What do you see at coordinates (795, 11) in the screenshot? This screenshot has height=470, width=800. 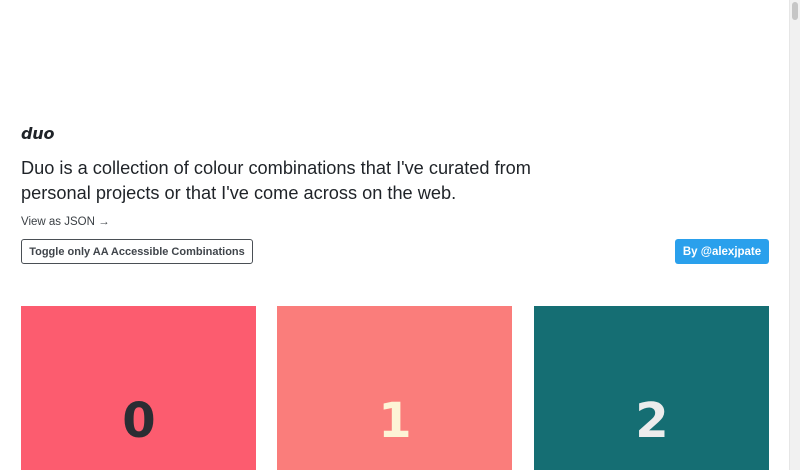 I see `scrollbar-thumb` at bounding box center [795, 11].